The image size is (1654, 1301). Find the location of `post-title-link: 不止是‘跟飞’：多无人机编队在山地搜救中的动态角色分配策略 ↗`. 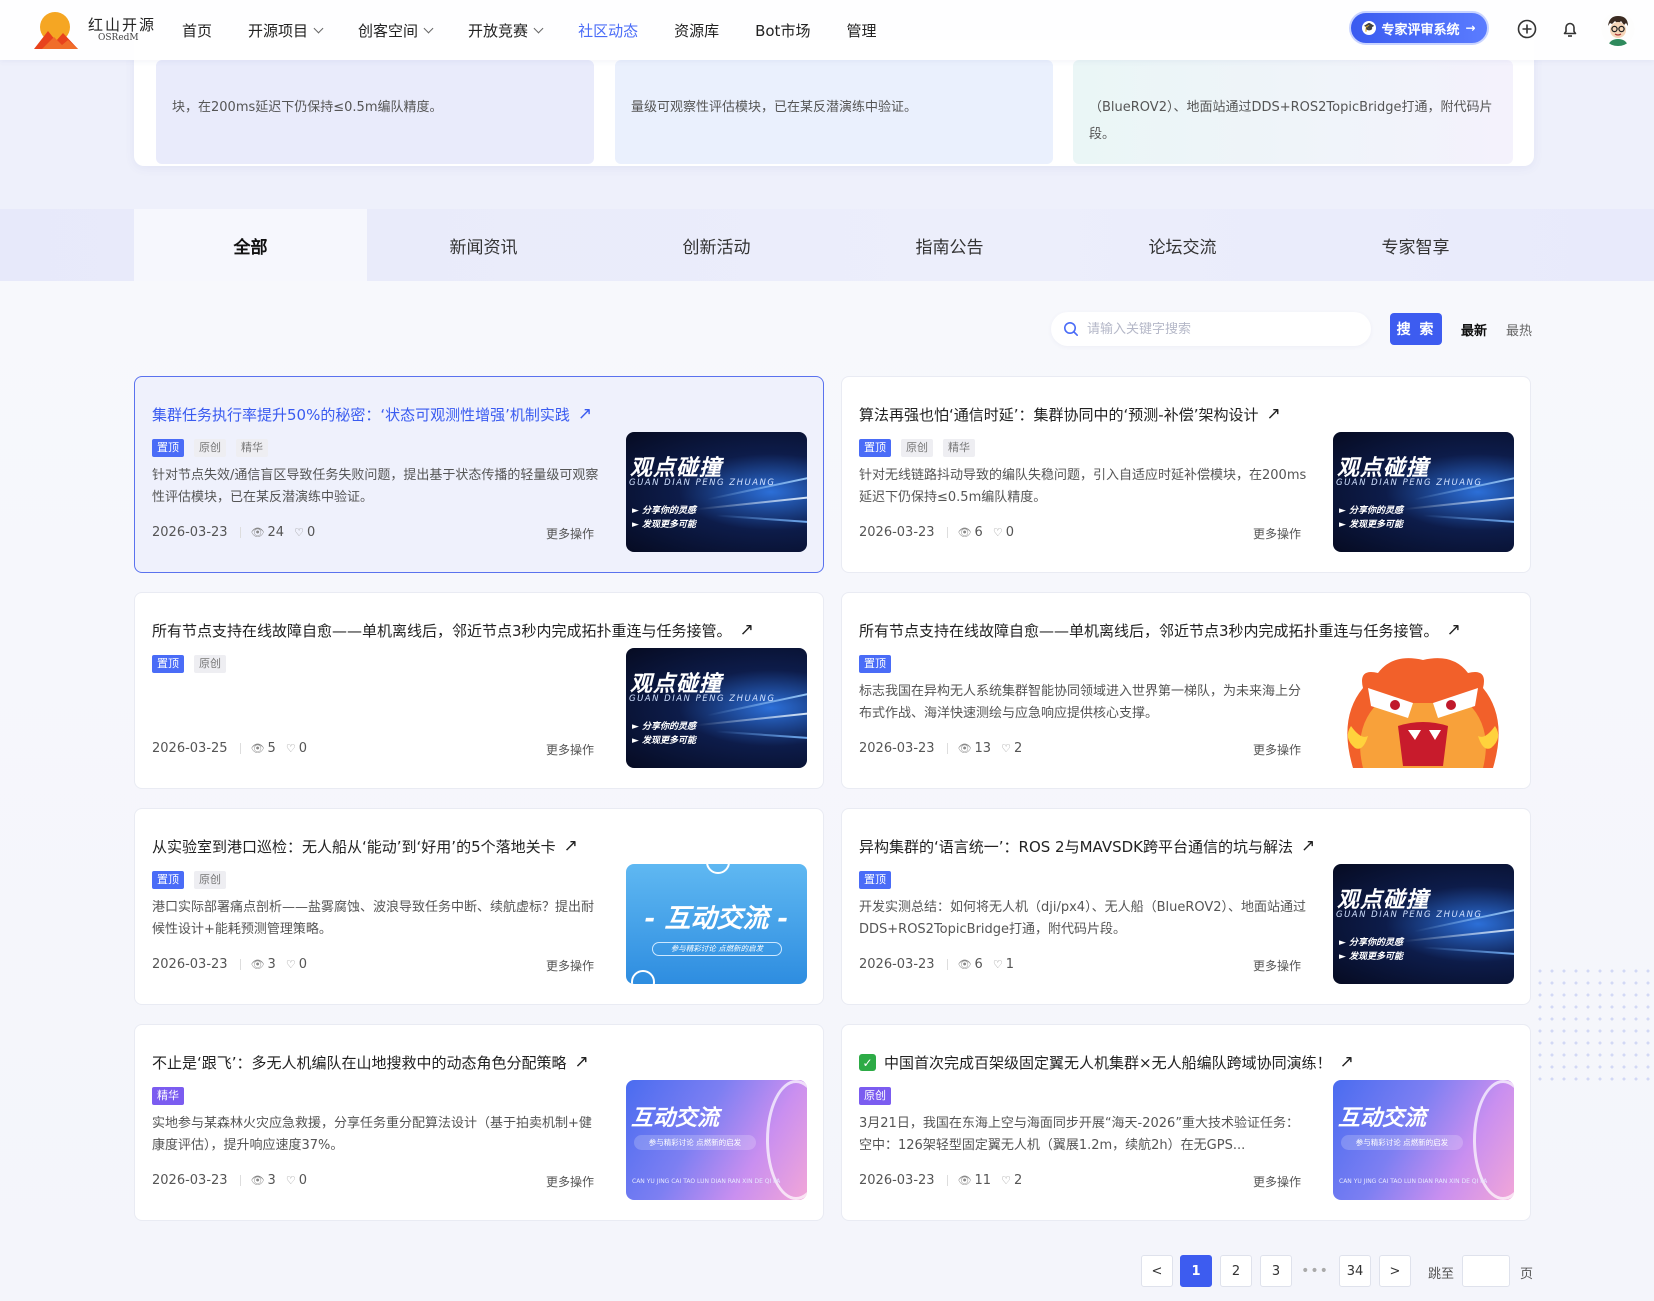

post-title-link: 不止是‘跟飞’：多无人机编队在山地搜救中的动态角色分配策略 ↗ is located at coordinates (472, 1062).